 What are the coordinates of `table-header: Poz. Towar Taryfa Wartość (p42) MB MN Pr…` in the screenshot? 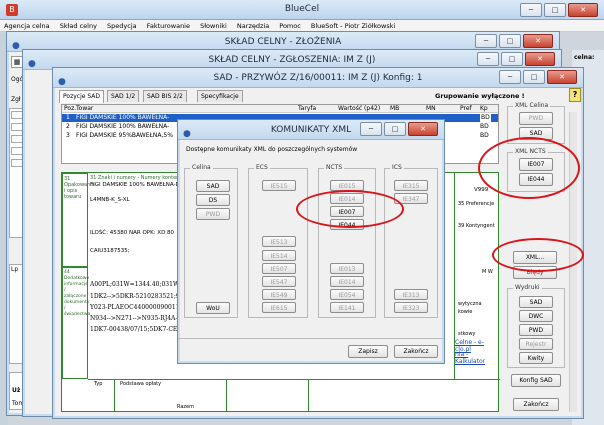 It's located at (280, 109).